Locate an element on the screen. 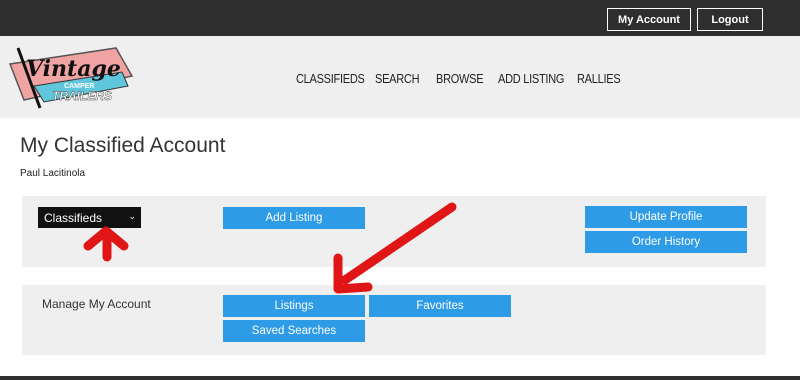 The width and height of the screenshot is (800, 380). nav-rallies: RALLIES is located at coordinates (599, 79).